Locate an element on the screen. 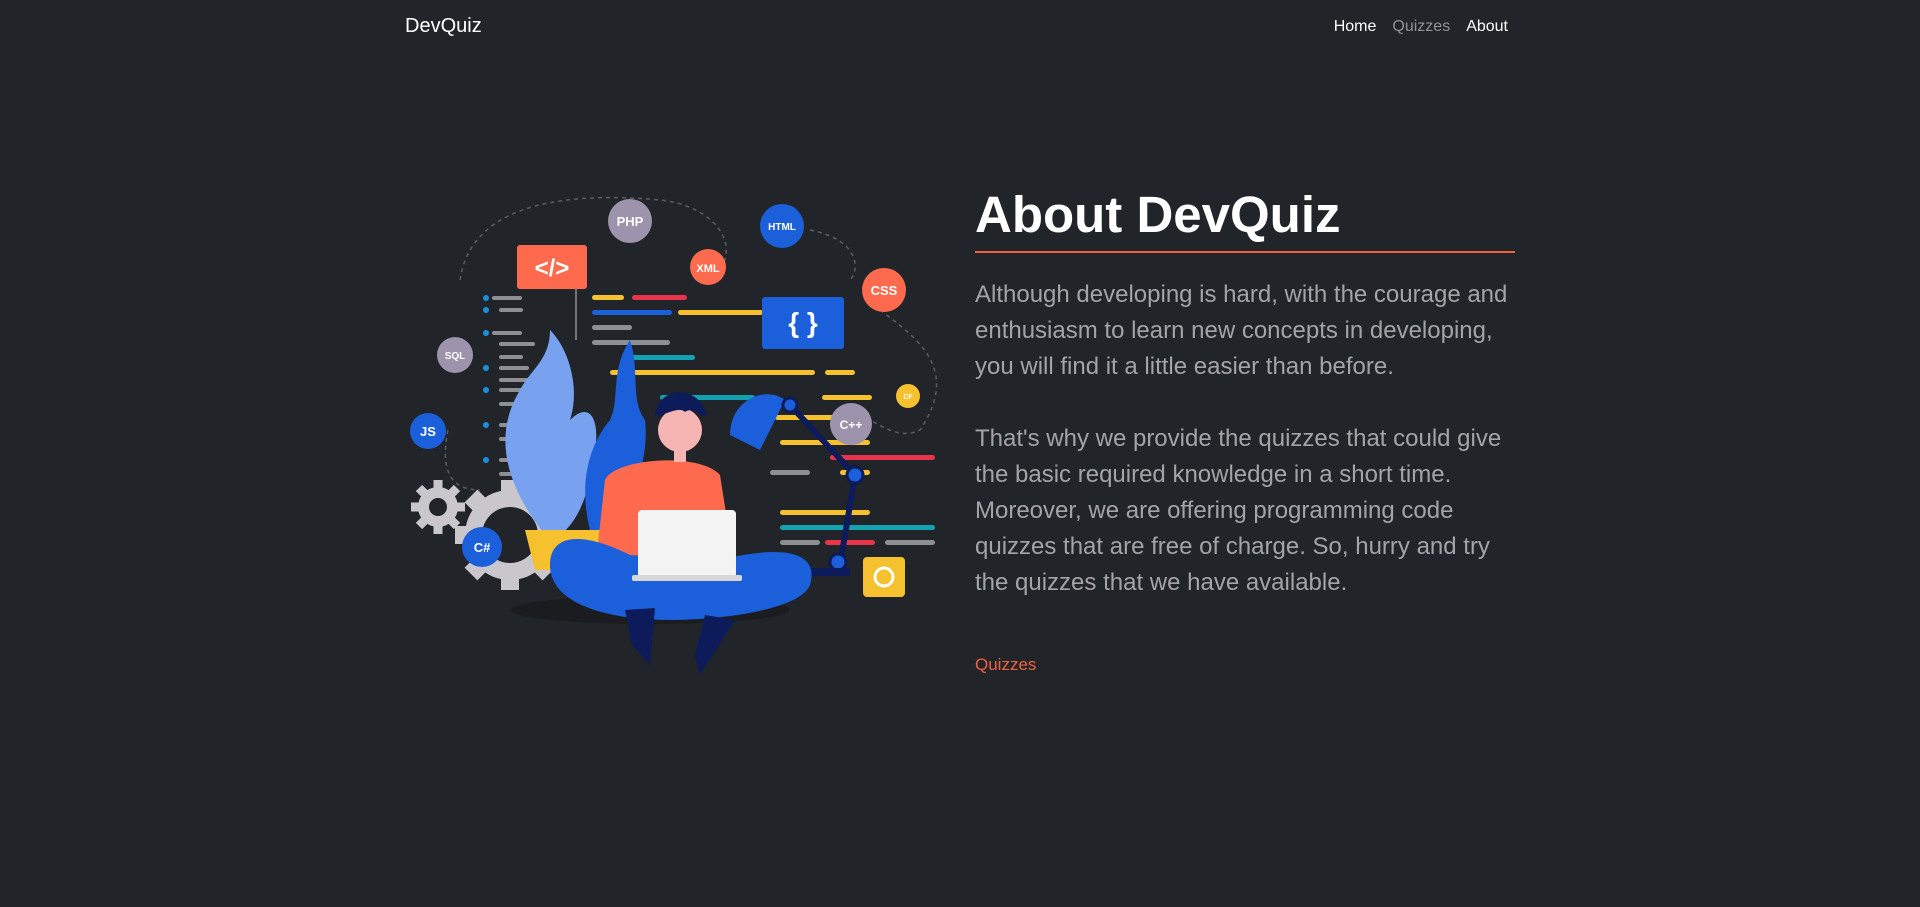  nav-quizzes: Quizzes is located at coordinates (1421, 27).